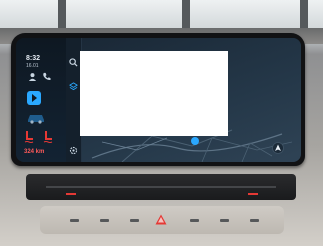  What do you see at coordinates (32, 76) in the screenshot?
I see `profile-icon` at bounding box center [32, 76].